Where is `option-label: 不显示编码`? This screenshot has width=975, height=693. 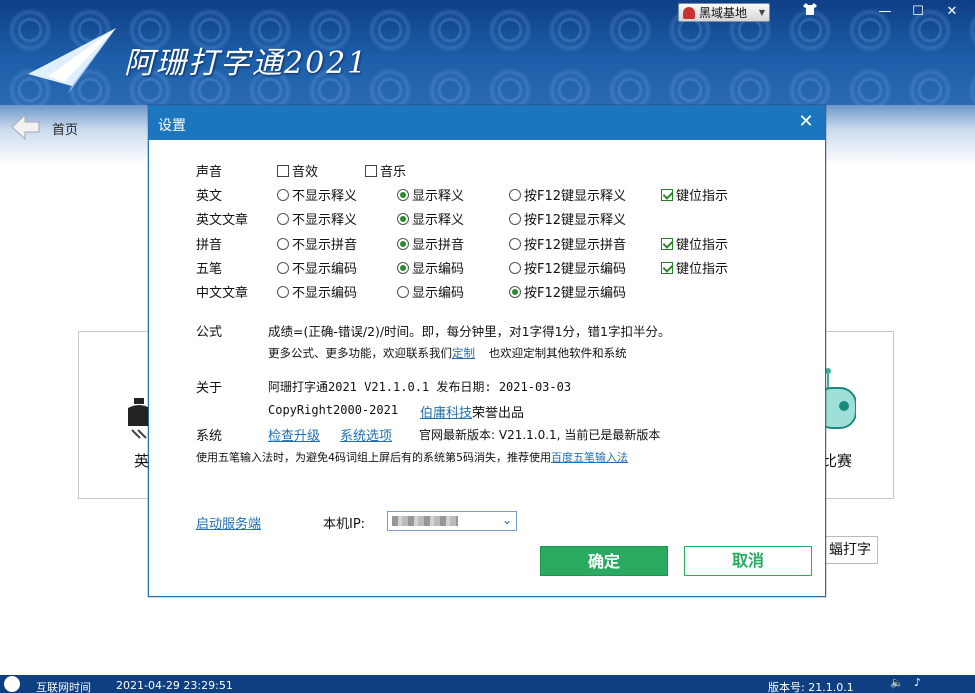
option-label: 不显示编码 is located at coordinates (325, 269).